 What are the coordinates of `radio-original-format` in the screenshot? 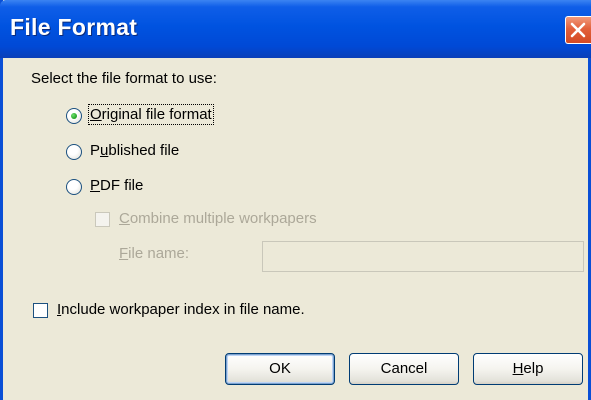 It's located at (74, 116).